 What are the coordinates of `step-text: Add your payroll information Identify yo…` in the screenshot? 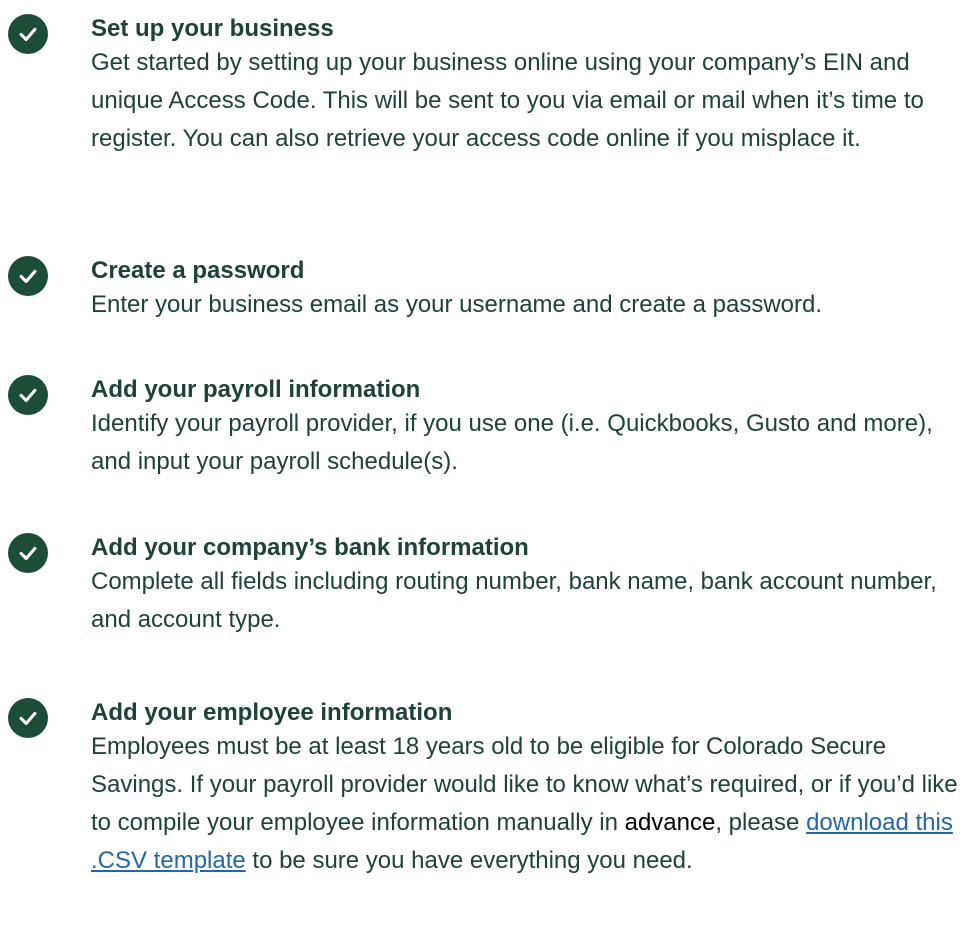 It's located at (528, 428).